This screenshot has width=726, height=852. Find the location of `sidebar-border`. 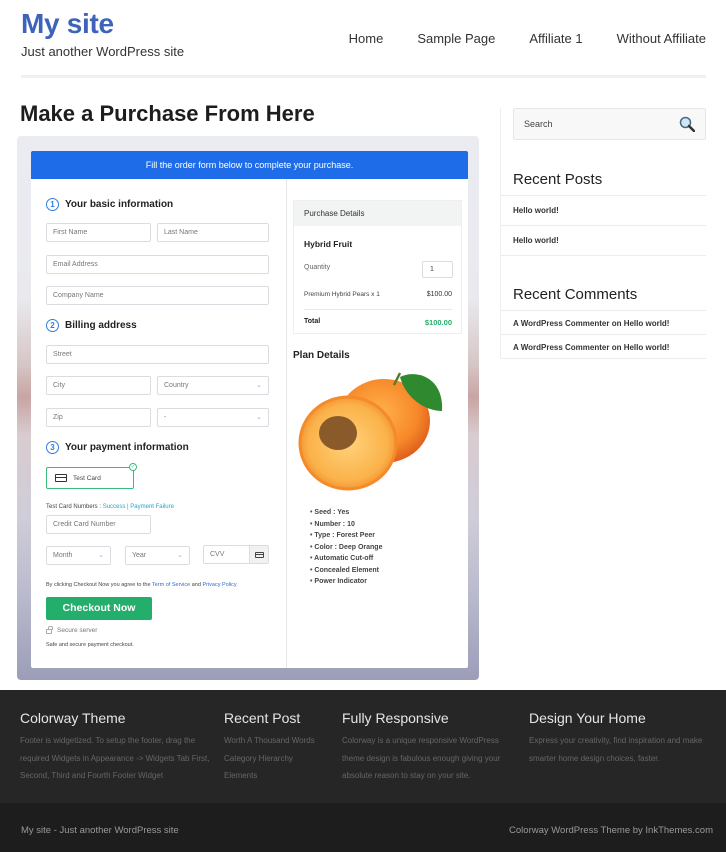

sidebar-border is located at coordinates (500, 233).